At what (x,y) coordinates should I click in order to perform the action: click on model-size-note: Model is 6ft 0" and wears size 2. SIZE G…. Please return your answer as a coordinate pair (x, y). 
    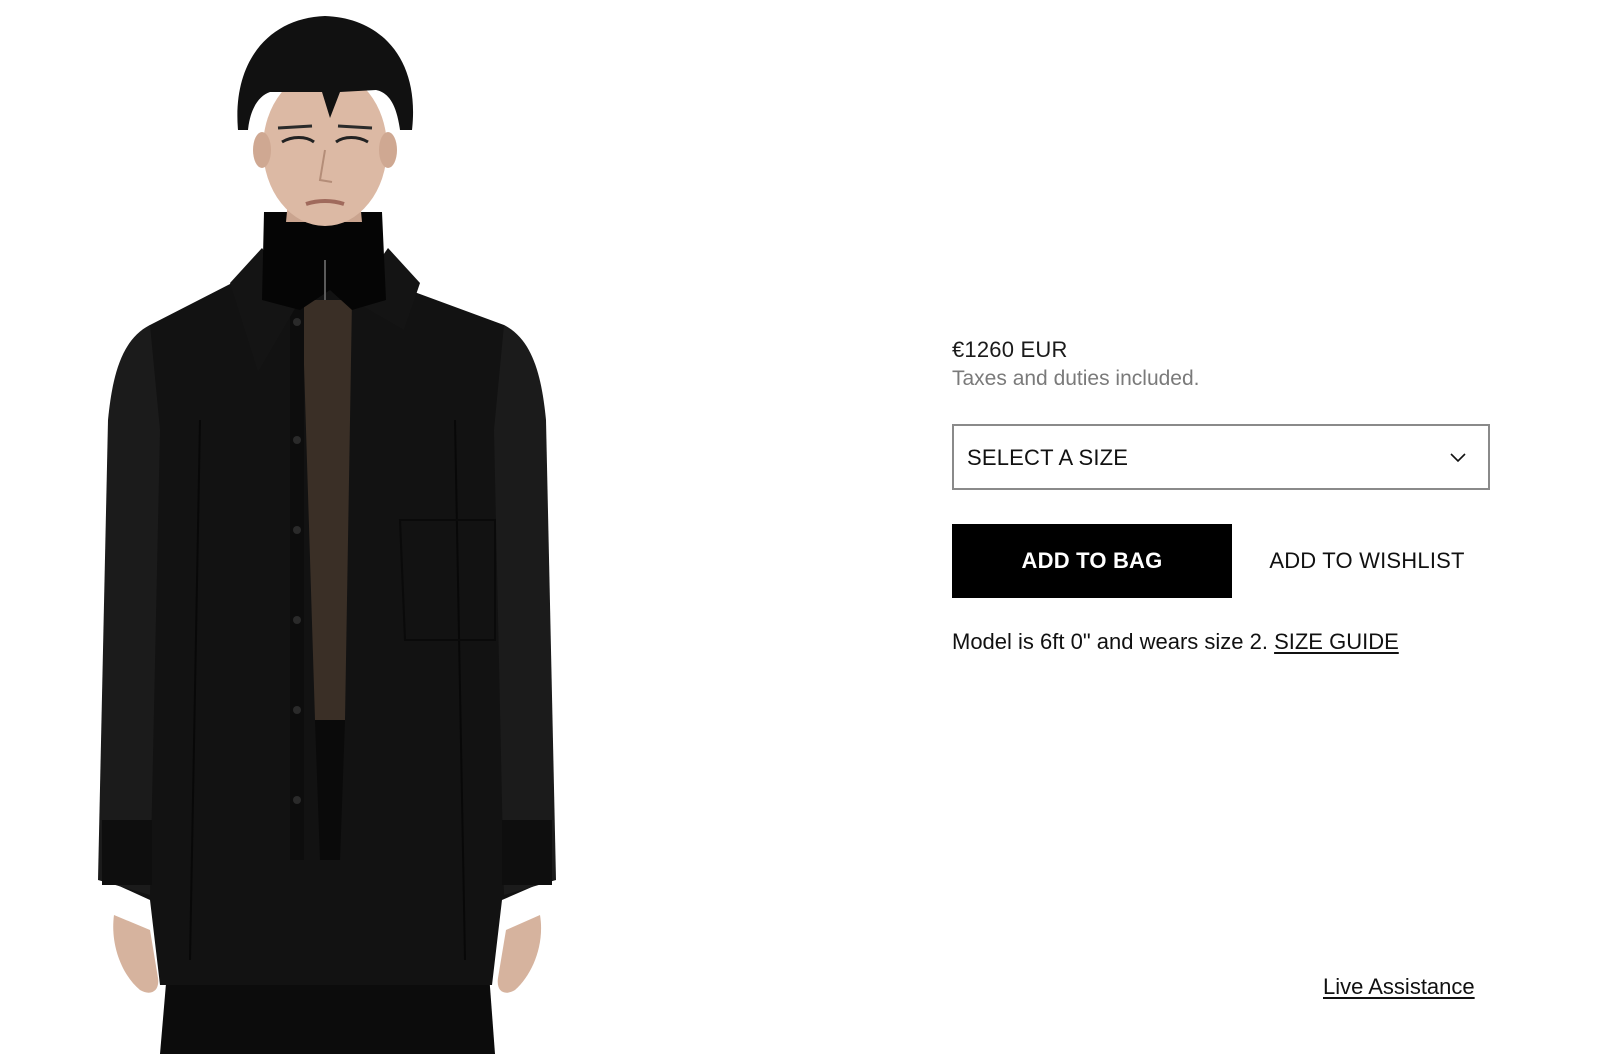
    Looking at the image, I should click on (1175, 642).